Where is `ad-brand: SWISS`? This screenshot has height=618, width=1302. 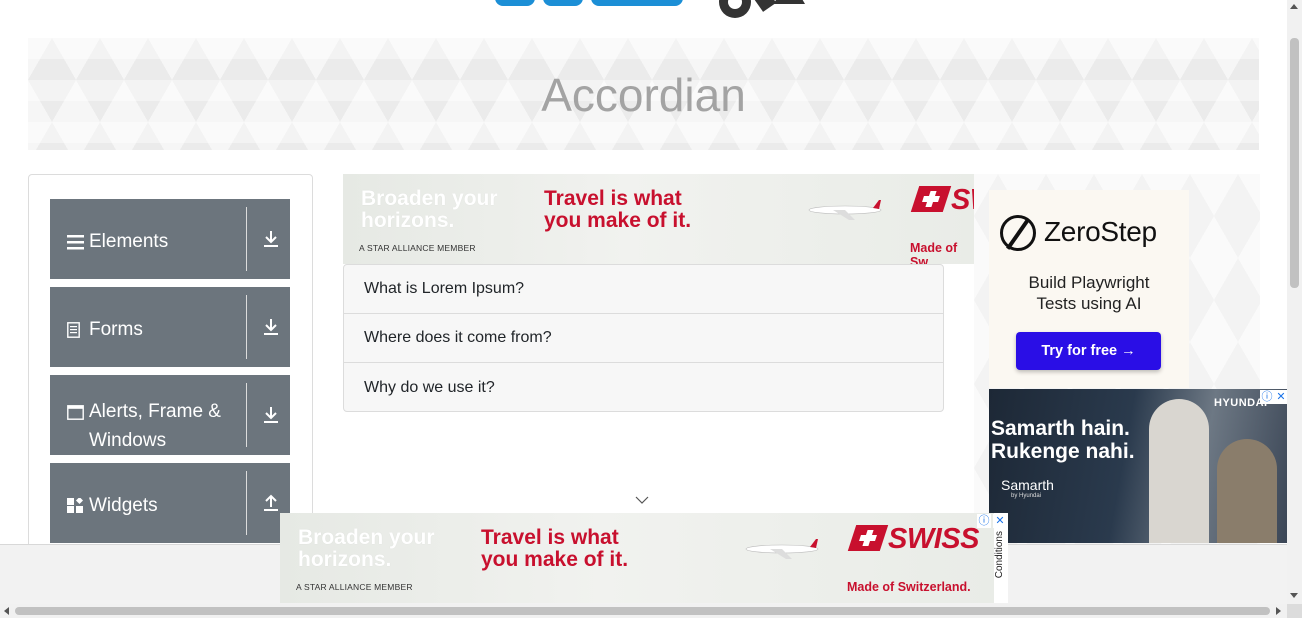
ad-brand: SWISS is located at coordinates (933, 539).